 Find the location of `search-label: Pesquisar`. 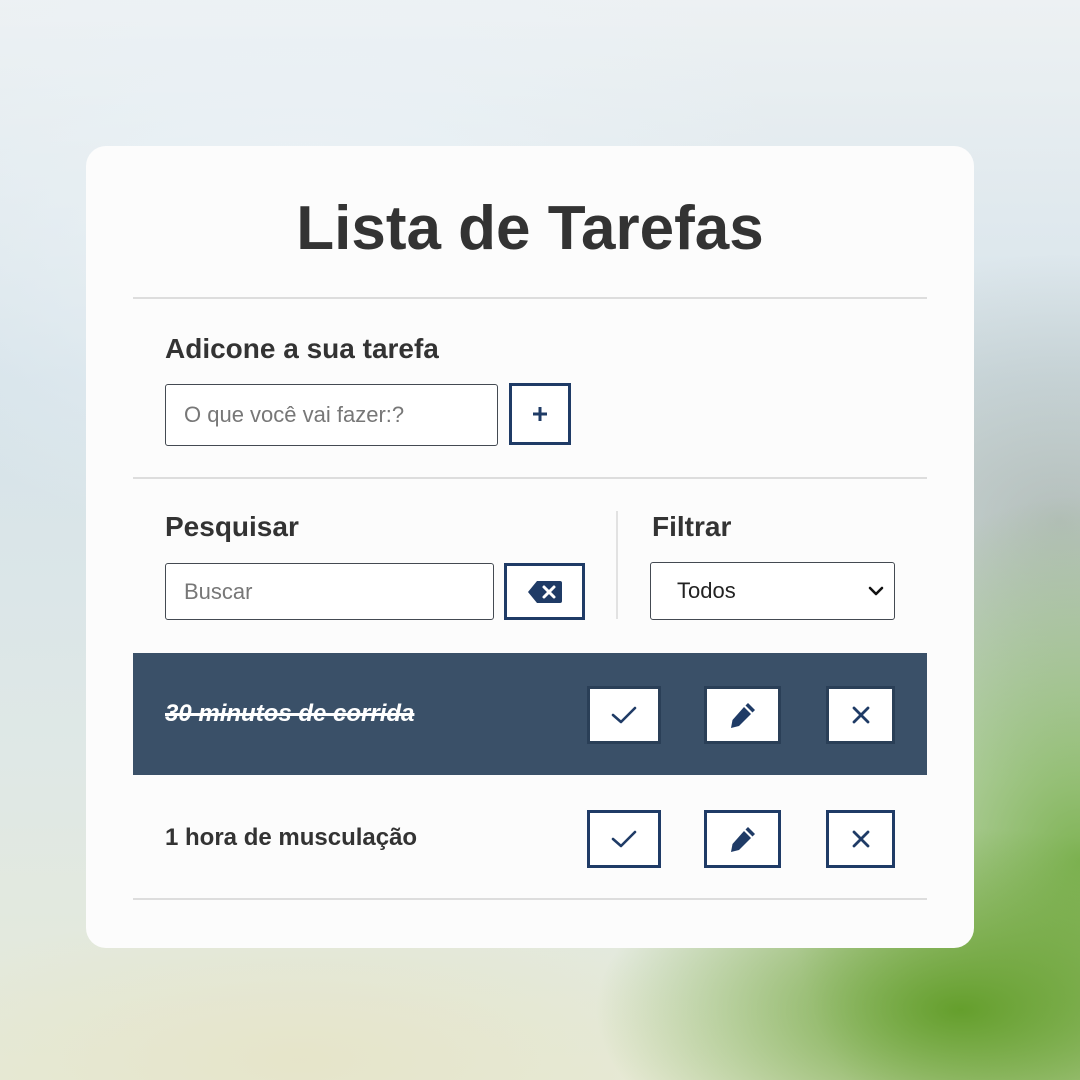

search-label: Pesquisar is located at coordinates (232, 526).